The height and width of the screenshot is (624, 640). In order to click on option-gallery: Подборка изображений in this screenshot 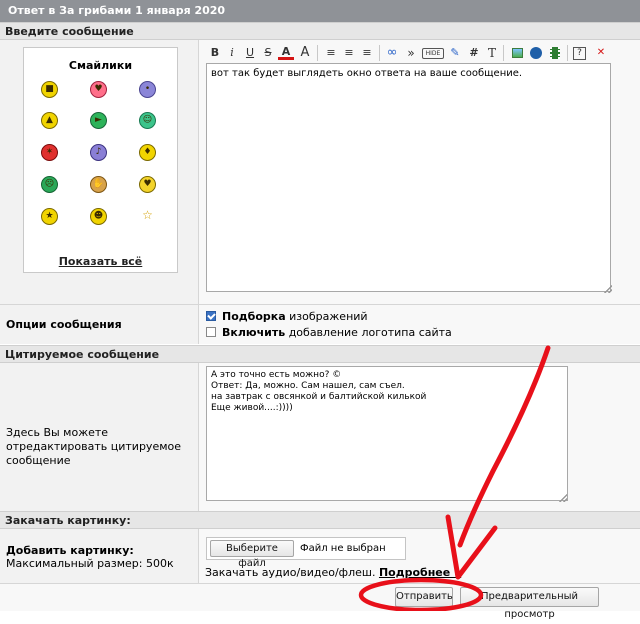, I will do `click(287, 316)`.